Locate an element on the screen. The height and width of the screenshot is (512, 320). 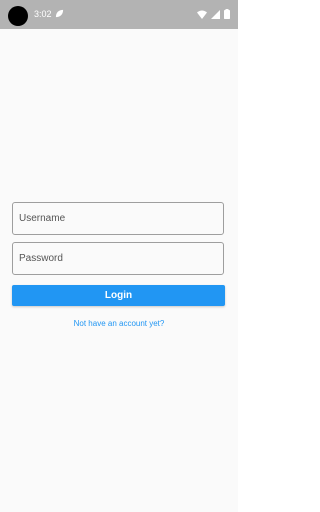
status-time: 3:02 is located at coordinates (43, 14).